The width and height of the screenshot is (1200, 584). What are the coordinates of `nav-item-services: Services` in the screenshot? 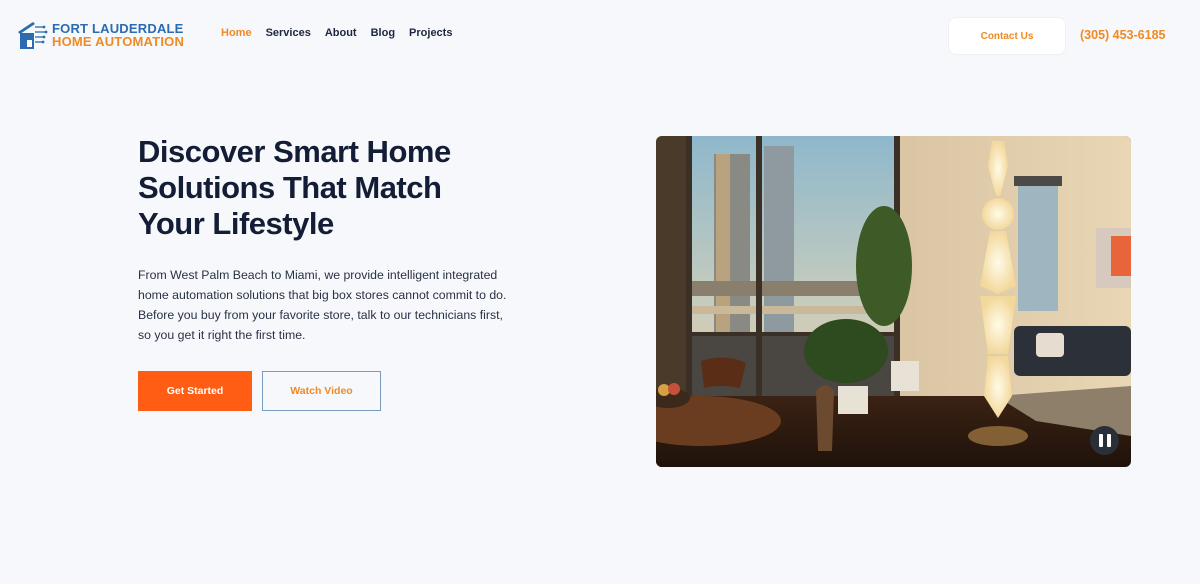 It's located at (288, 33).